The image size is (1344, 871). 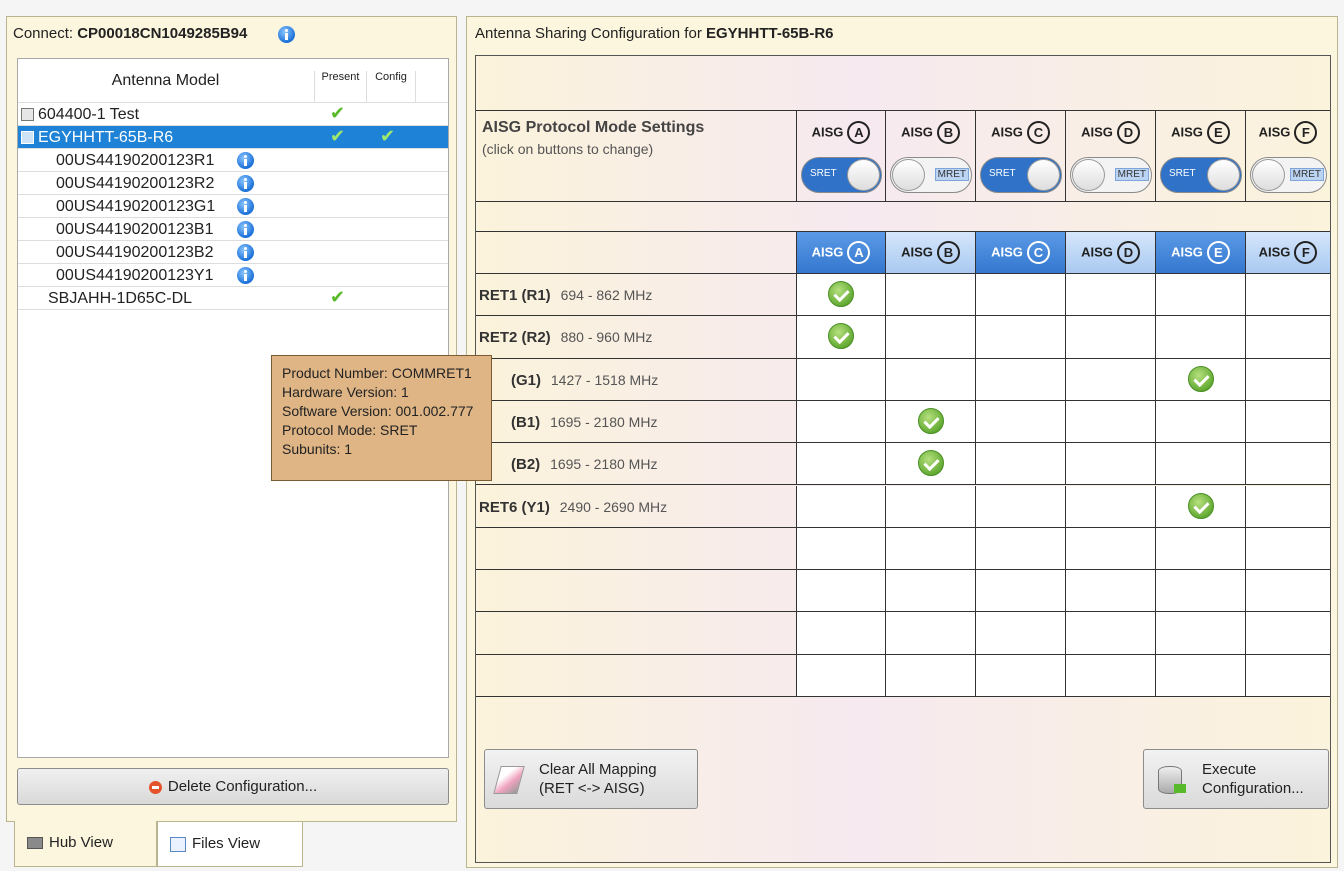 What do you see at coordinates (317, 449) in the screenshot?
I see `tooltip-subunits: Subunits: 1` at bounding box center [317, 449].